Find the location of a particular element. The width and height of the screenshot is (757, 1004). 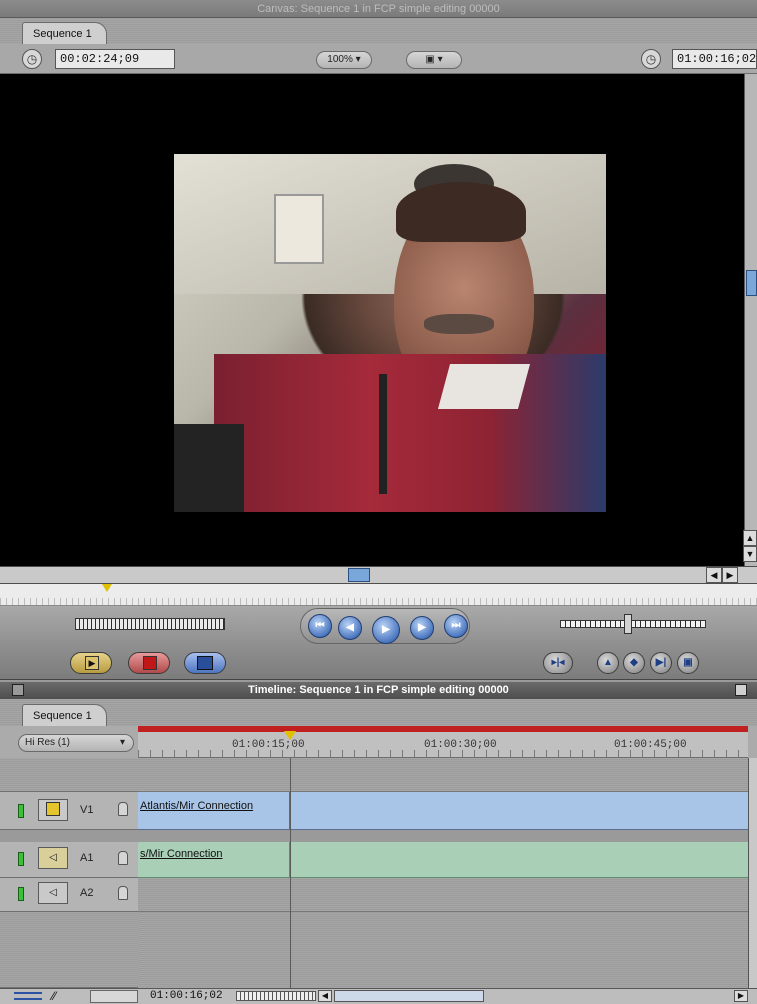

next-edit-icon: ▶ is located at coordinates (422, 627).